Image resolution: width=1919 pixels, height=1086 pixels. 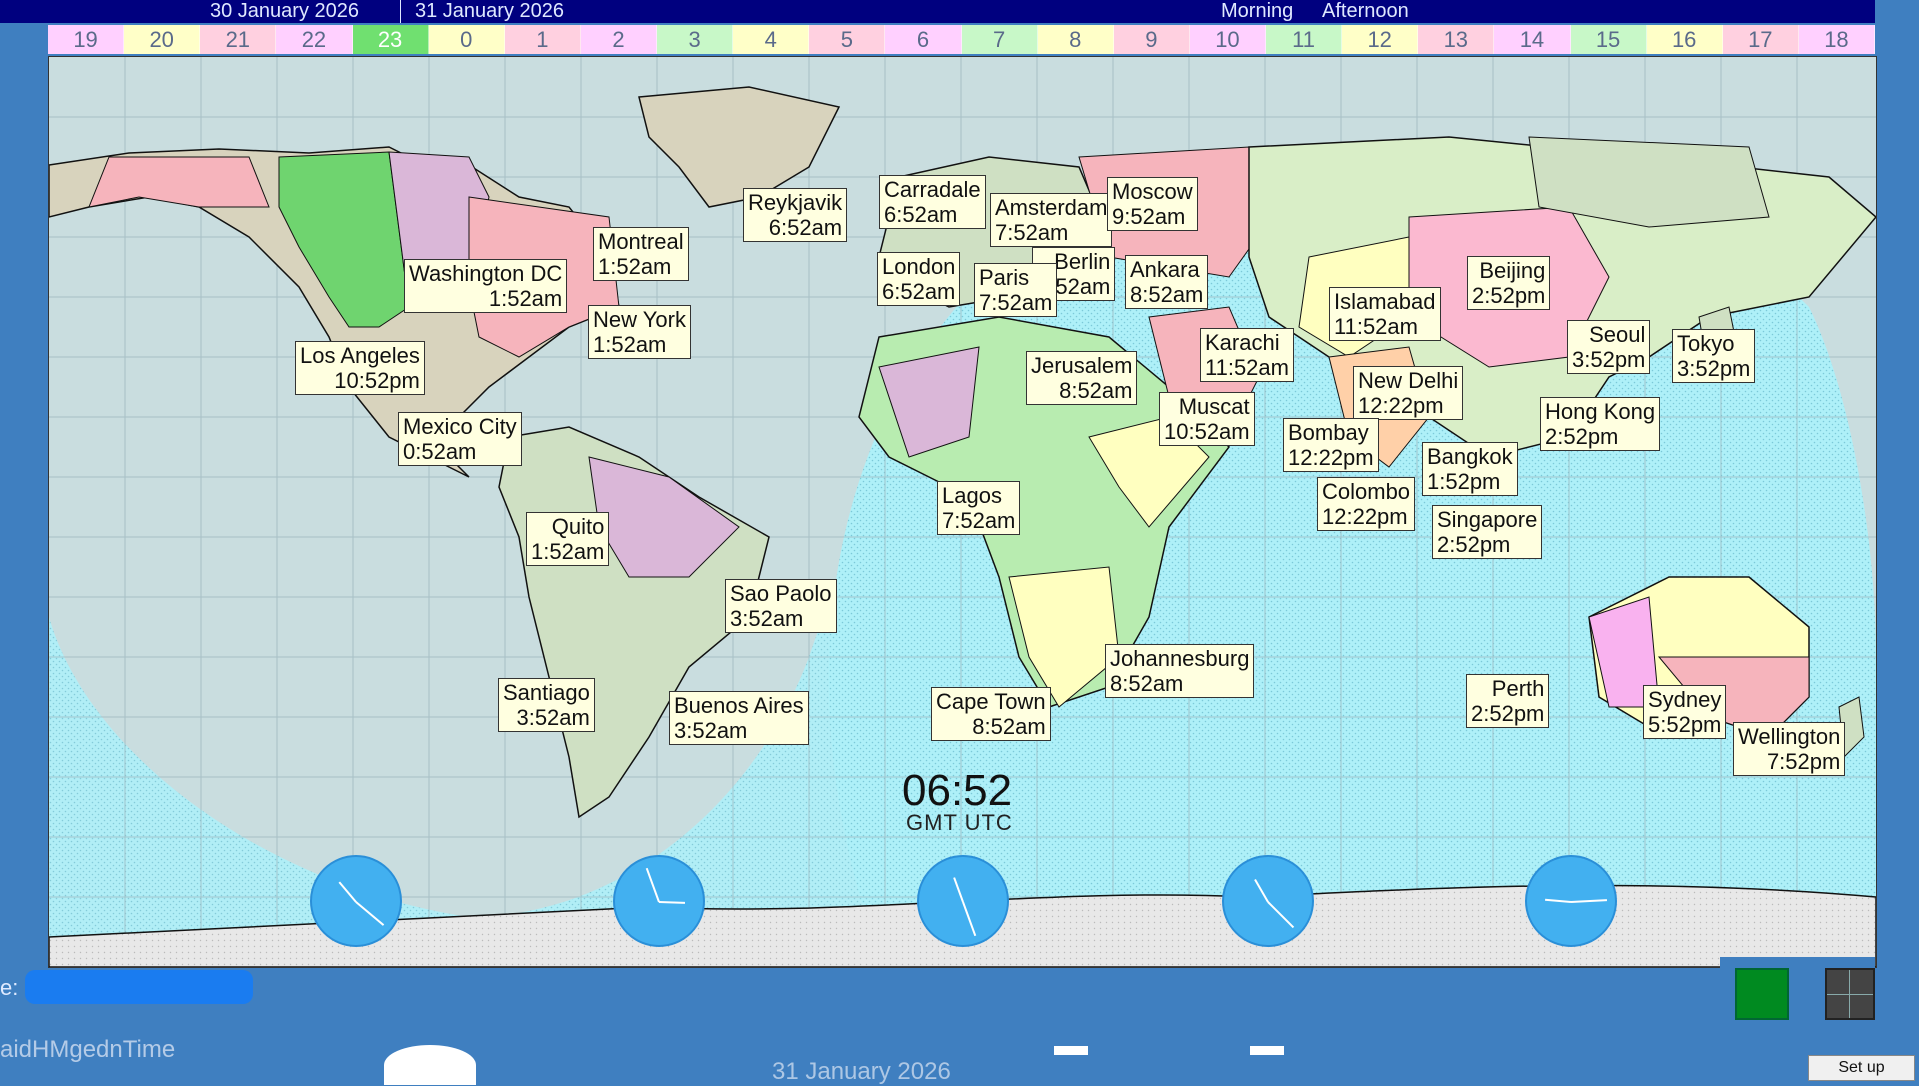 I want to click on city-label-muscat: Muscat 10:52am, so click(x=1207, y=419).